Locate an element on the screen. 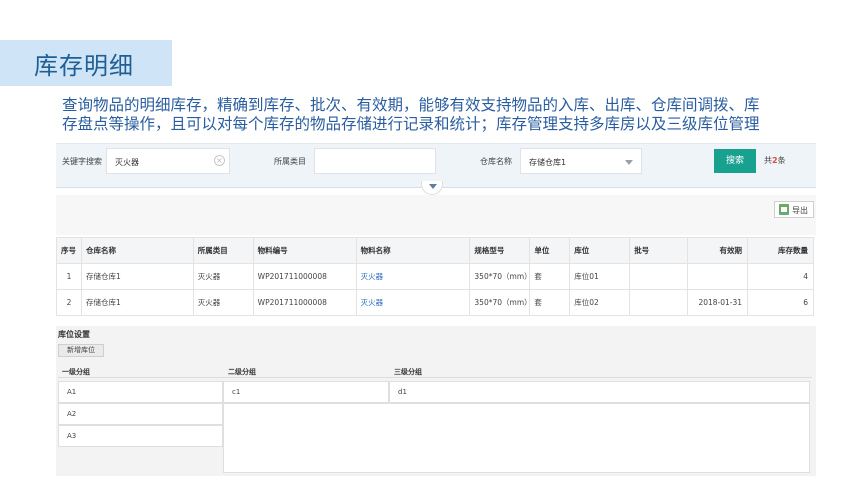 The height and width of the screenshot is (484, 860). col-header: 序号 is located at coordinates (69, 250).